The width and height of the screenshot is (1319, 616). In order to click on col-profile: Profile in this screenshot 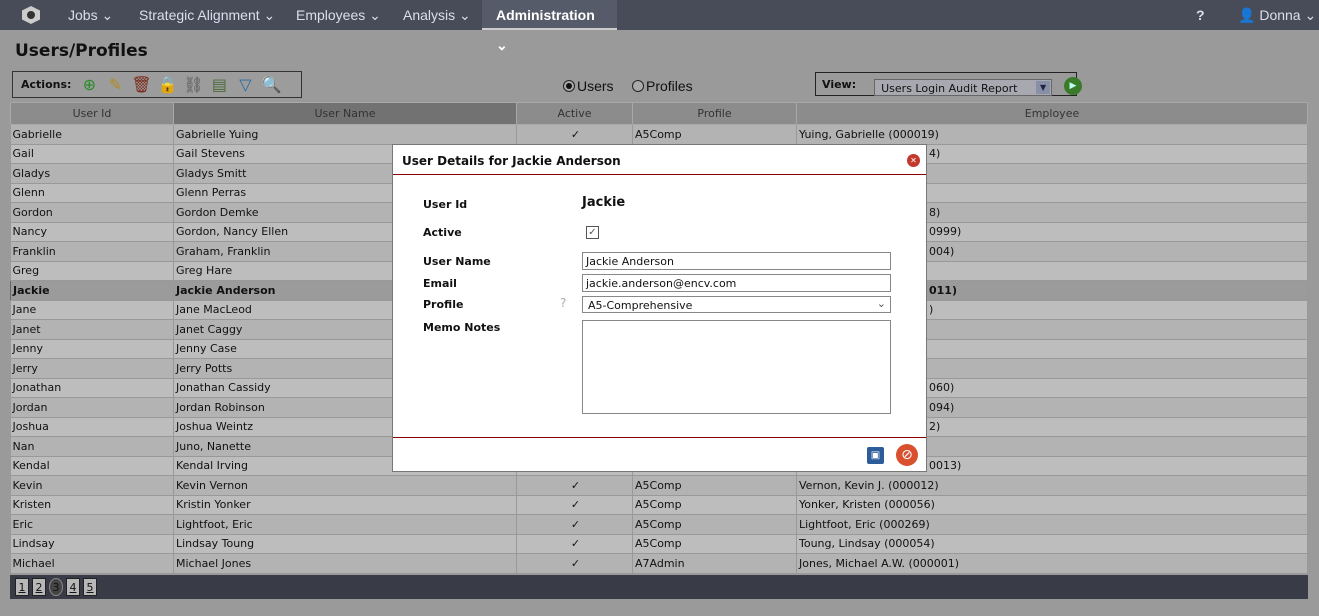, I will do `click(714, 113)`.